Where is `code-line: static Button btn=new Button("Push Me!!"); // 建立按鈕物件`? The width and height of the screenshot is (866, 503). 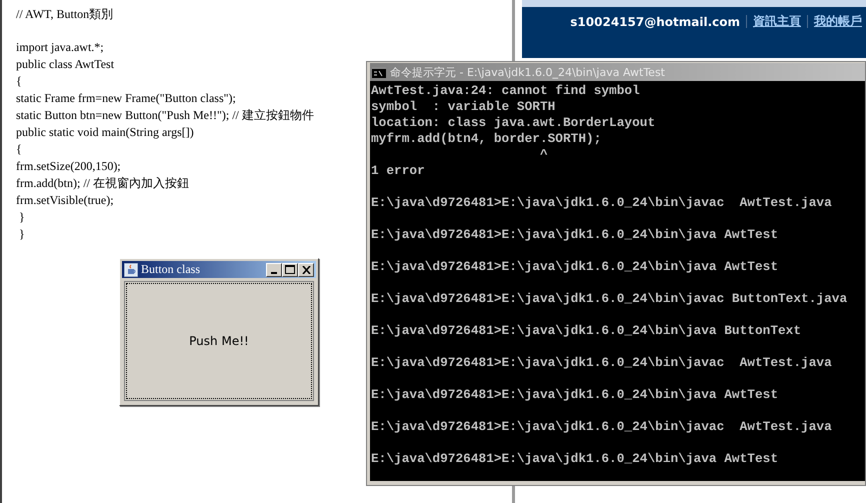
code-line: static Button btn=new Button("Push Me!!"); // 建立按鈕物件 is located at coordinates (165, 115).